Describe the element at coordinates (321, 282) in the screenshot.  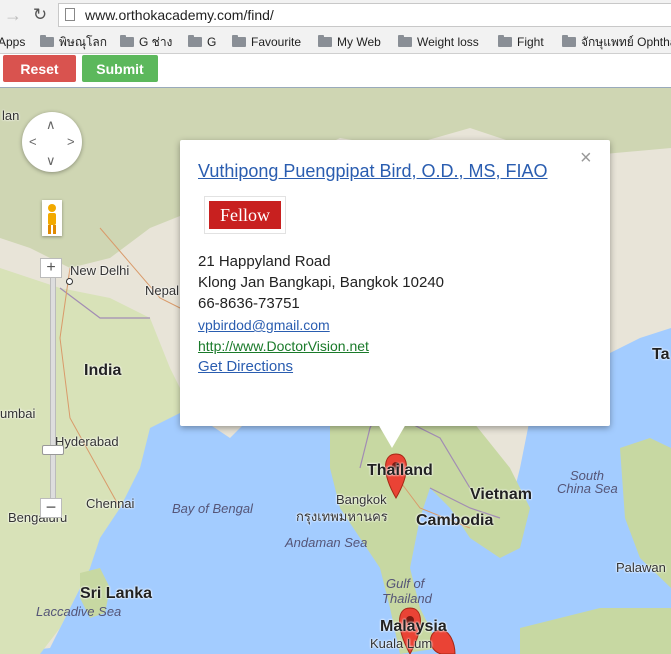
I see `address-line-2: Klong Jan Bangkapi, Bangkok 10240` at that location.